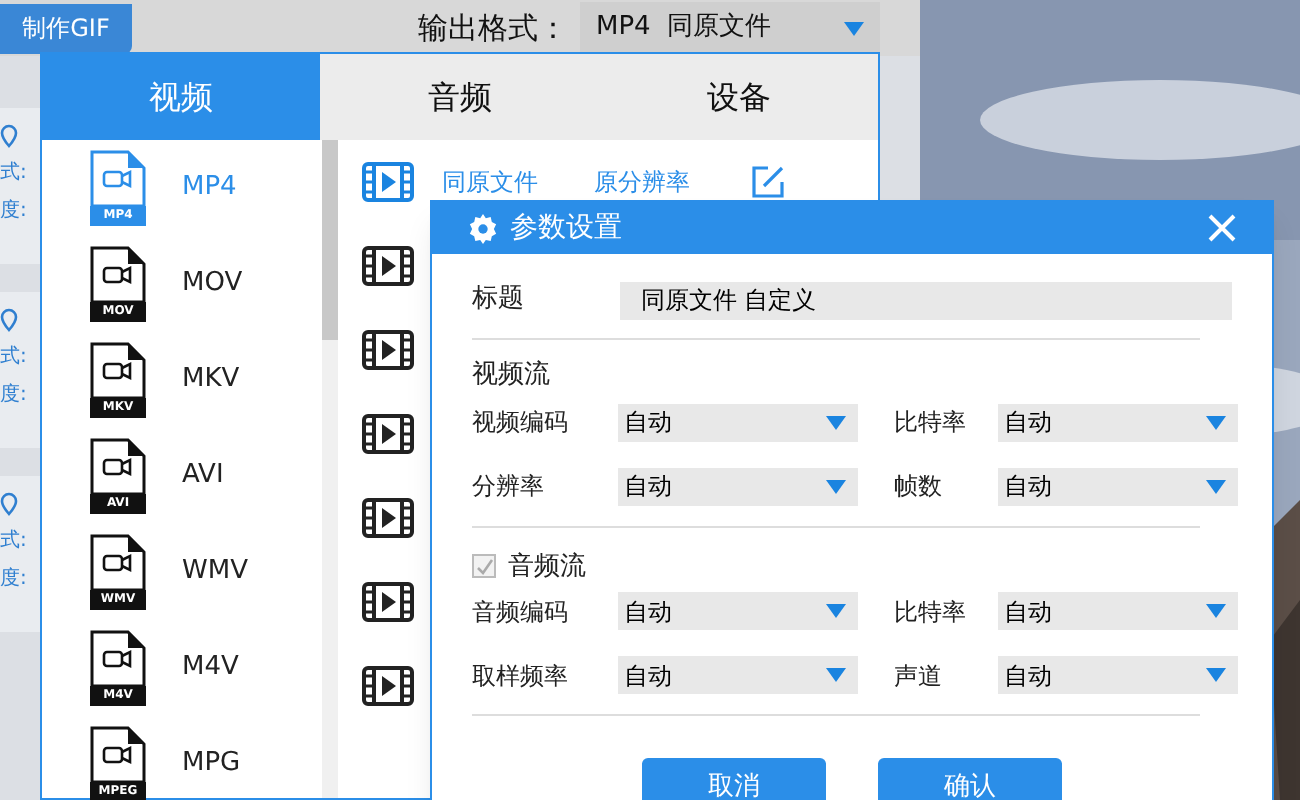  What do you see at coordinates (499, 300) in the screenshot?
I see `field-label: 标题` at bounding box center [499, 300].